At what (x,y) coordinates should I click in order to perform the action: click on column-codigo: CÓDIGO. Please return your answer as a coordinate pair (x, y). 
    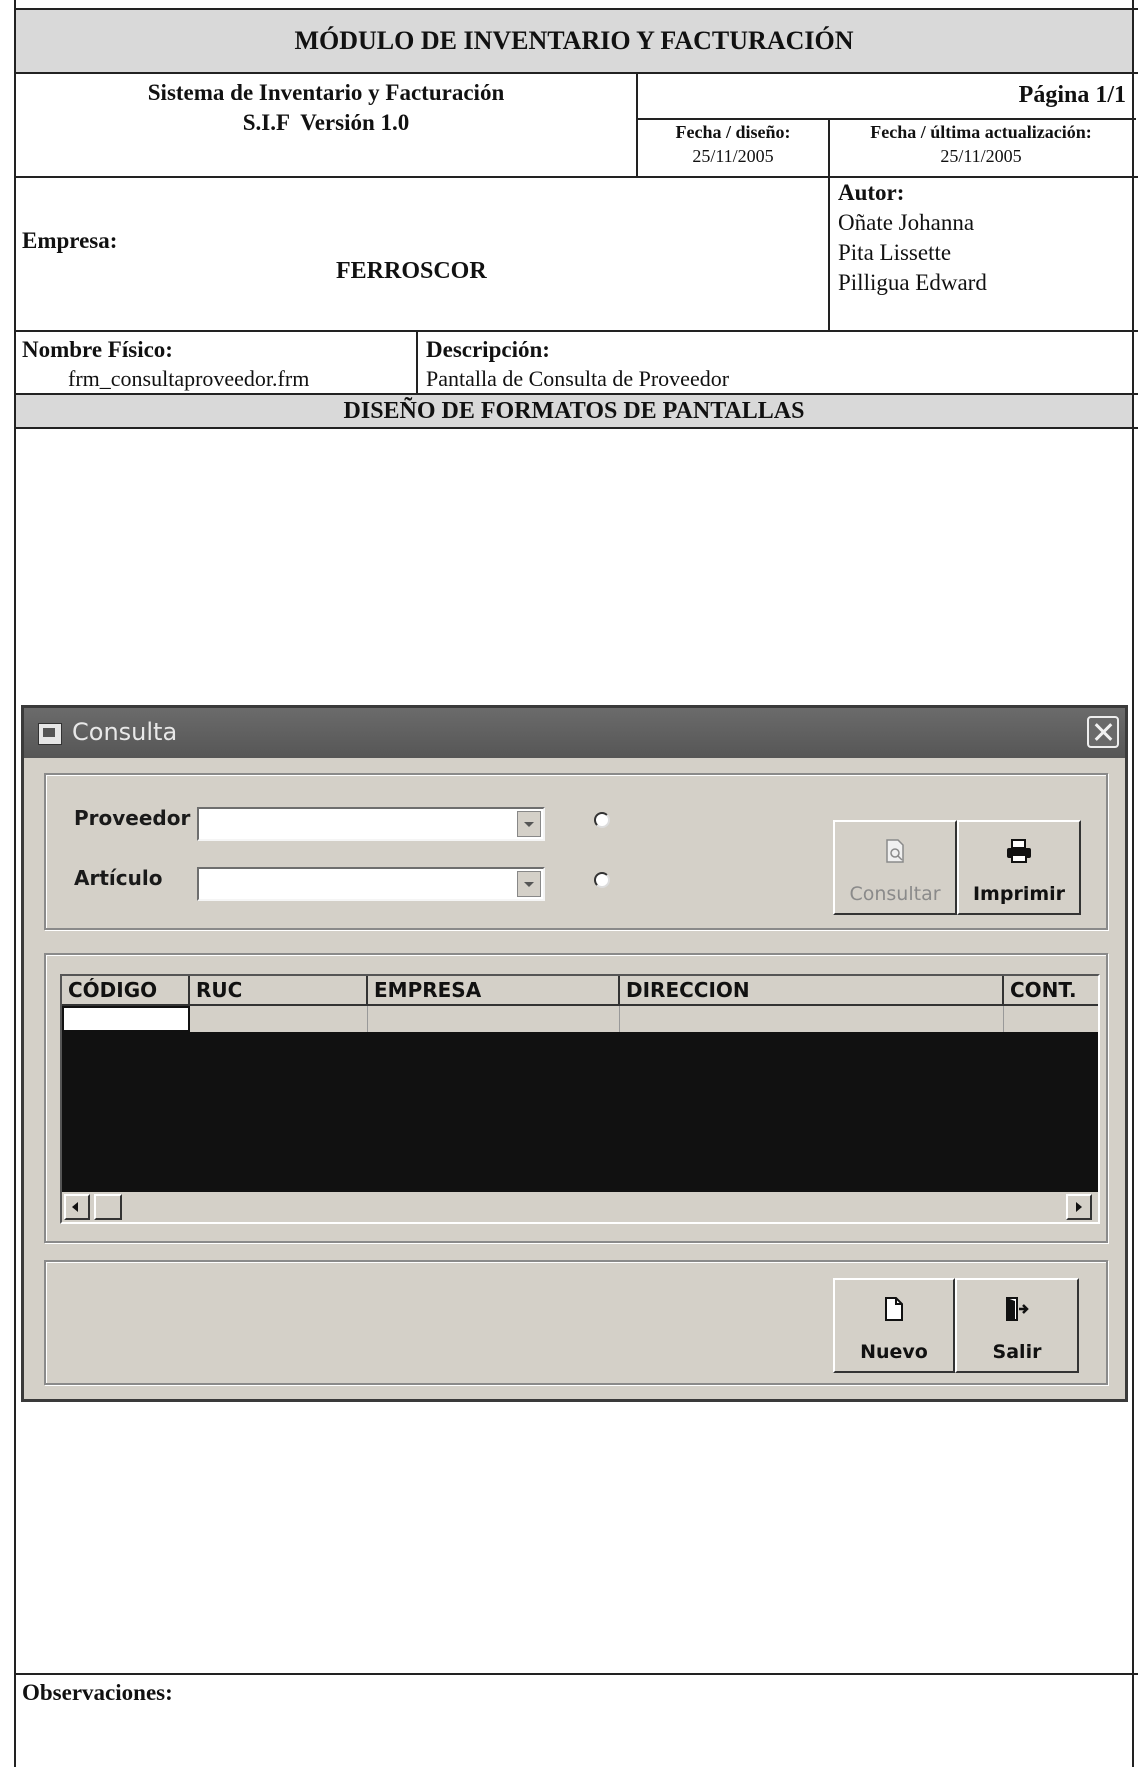
    Looking at the image, I should click on (126, 991).